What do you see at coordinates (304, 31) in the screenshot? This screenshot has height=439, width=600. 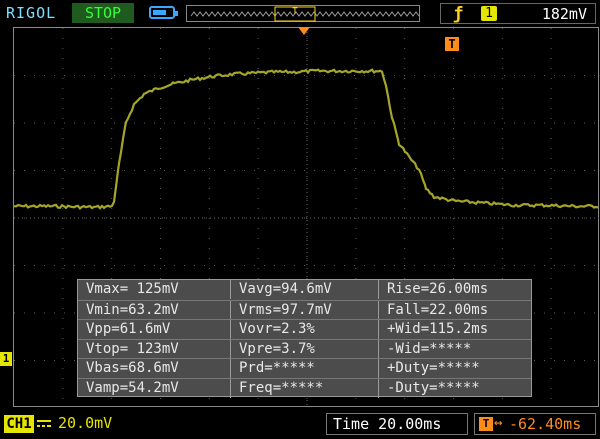 I see `trigger-position-marker-icon` at bounding box center [304, 31].